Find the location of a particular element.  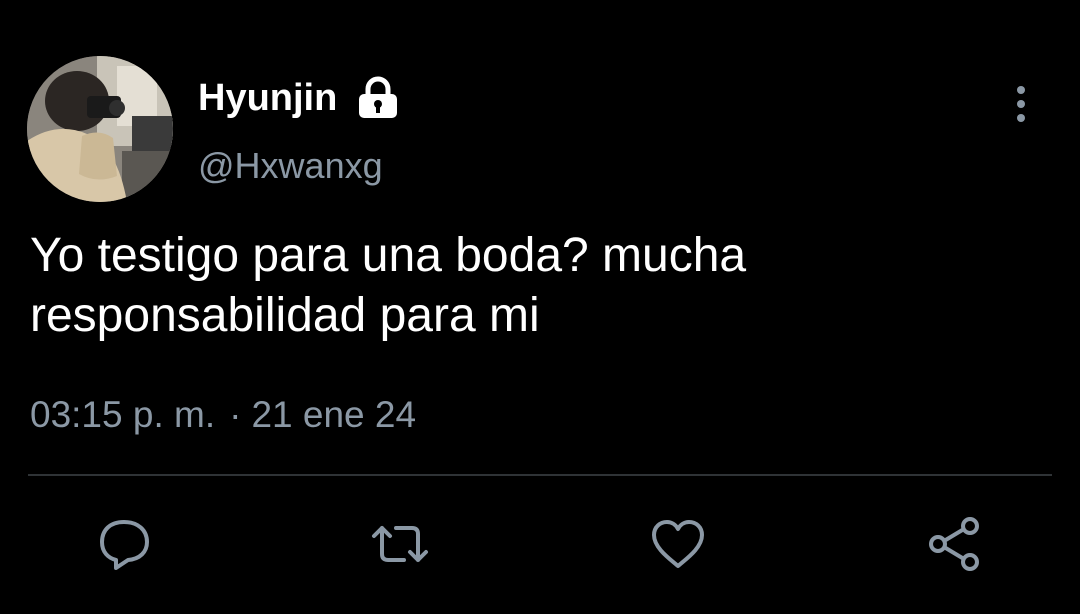

retweet-button is located at coordinates (400, 544).